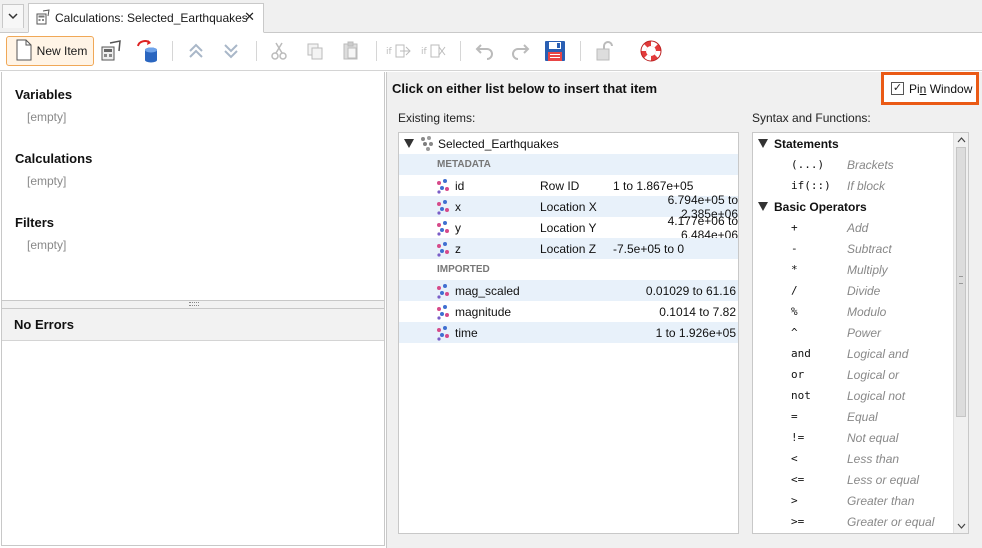  I want to click on syntax-desc: Less or equal, so click(883, 480).